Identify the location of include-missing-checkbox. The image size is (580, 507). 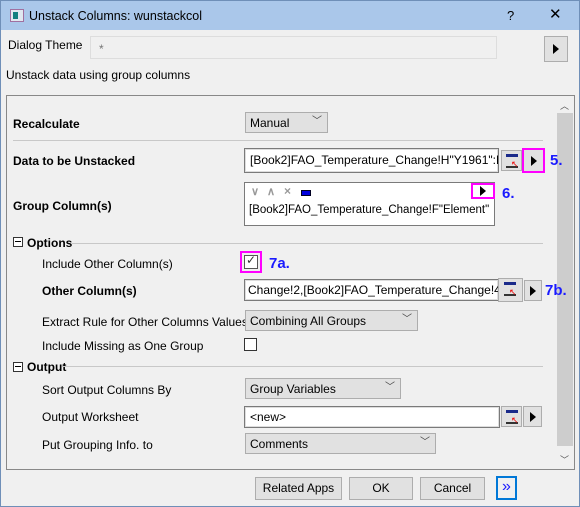
(250, 344).